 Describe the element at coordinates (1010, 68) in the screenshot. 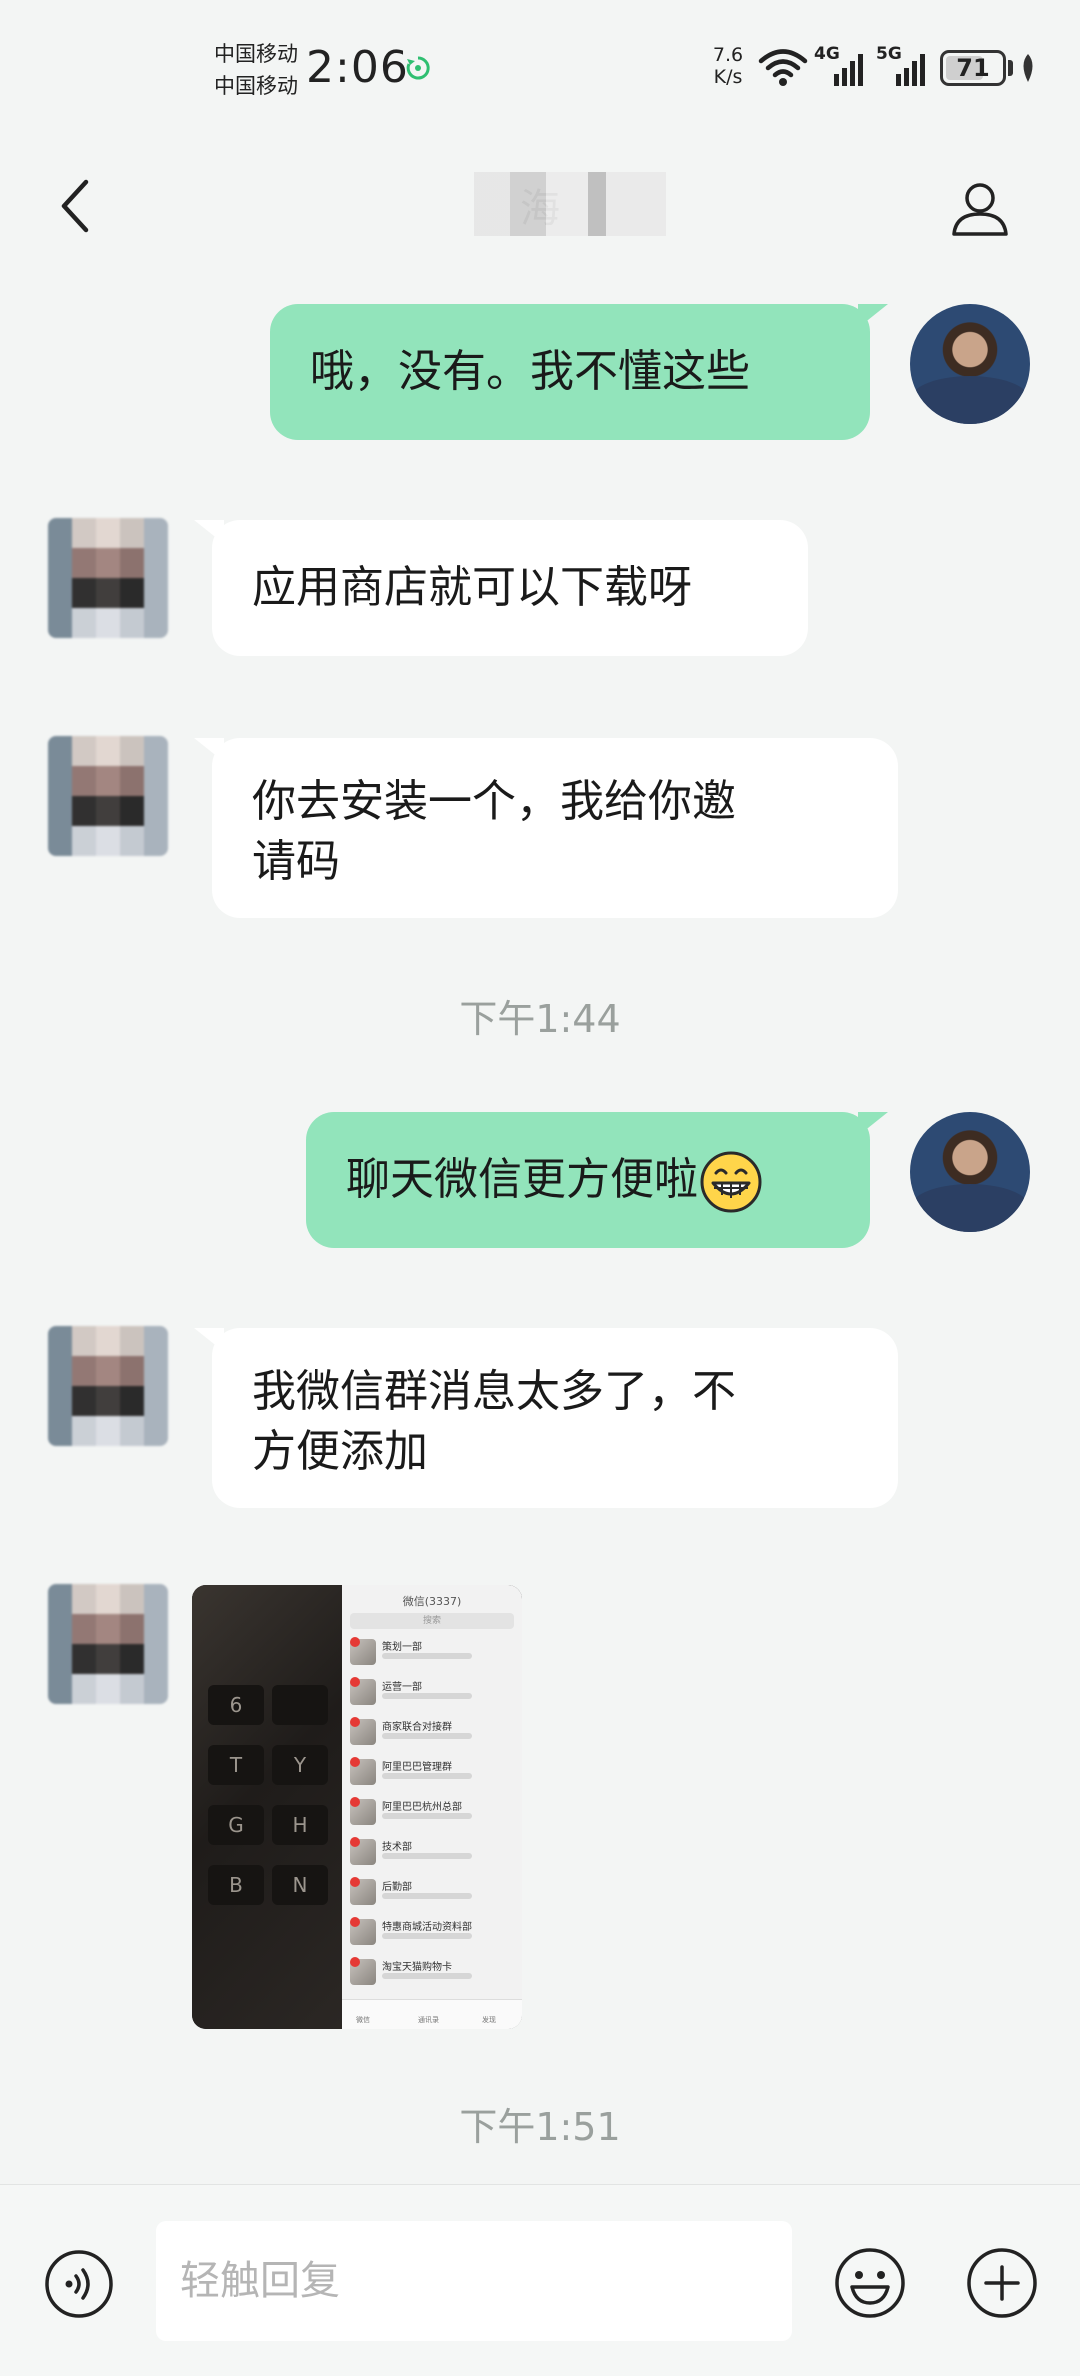

I see `battery-nub` at that location.